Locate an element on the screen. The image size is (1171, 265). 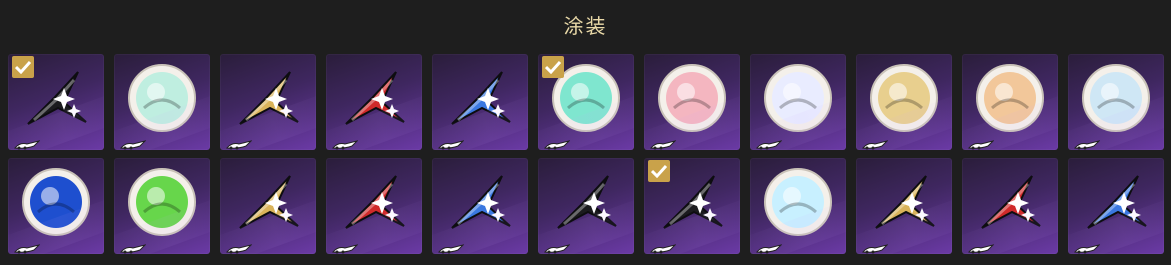
blue-hair-character-skin-icon is located at coordinates (56, 202).